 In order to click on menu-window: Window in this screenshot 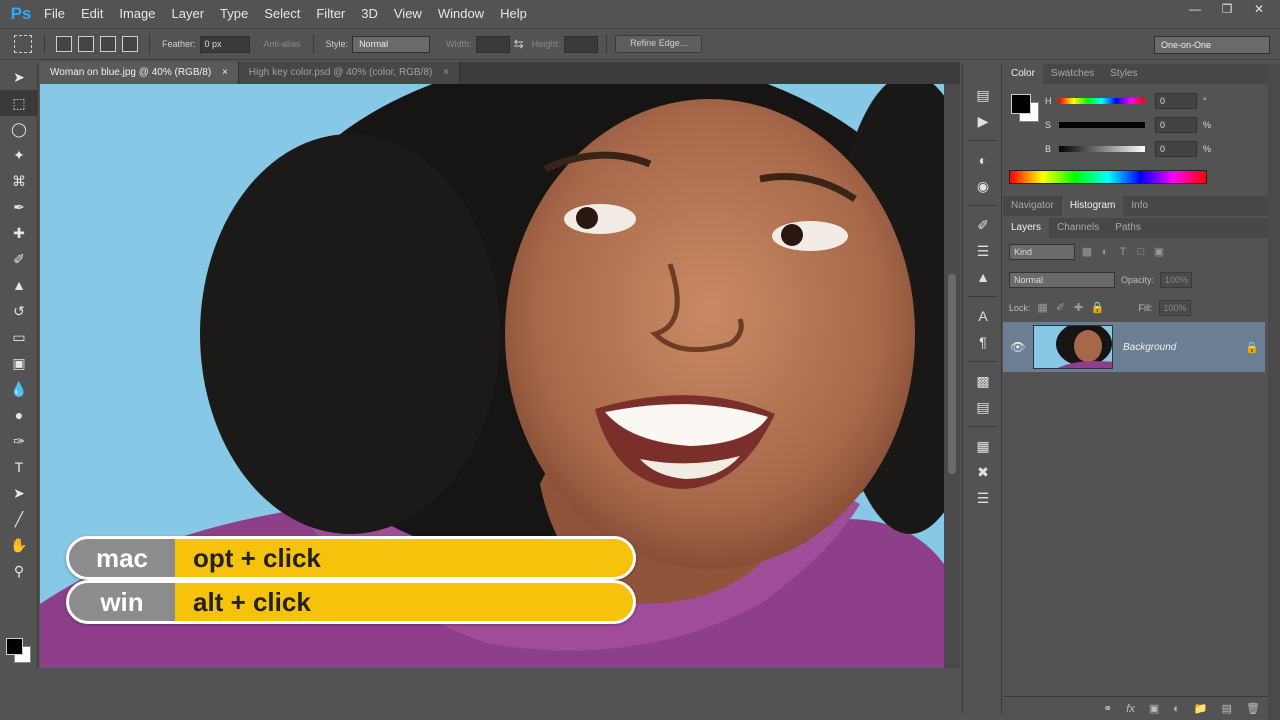, I will do `click(461, 13)`.